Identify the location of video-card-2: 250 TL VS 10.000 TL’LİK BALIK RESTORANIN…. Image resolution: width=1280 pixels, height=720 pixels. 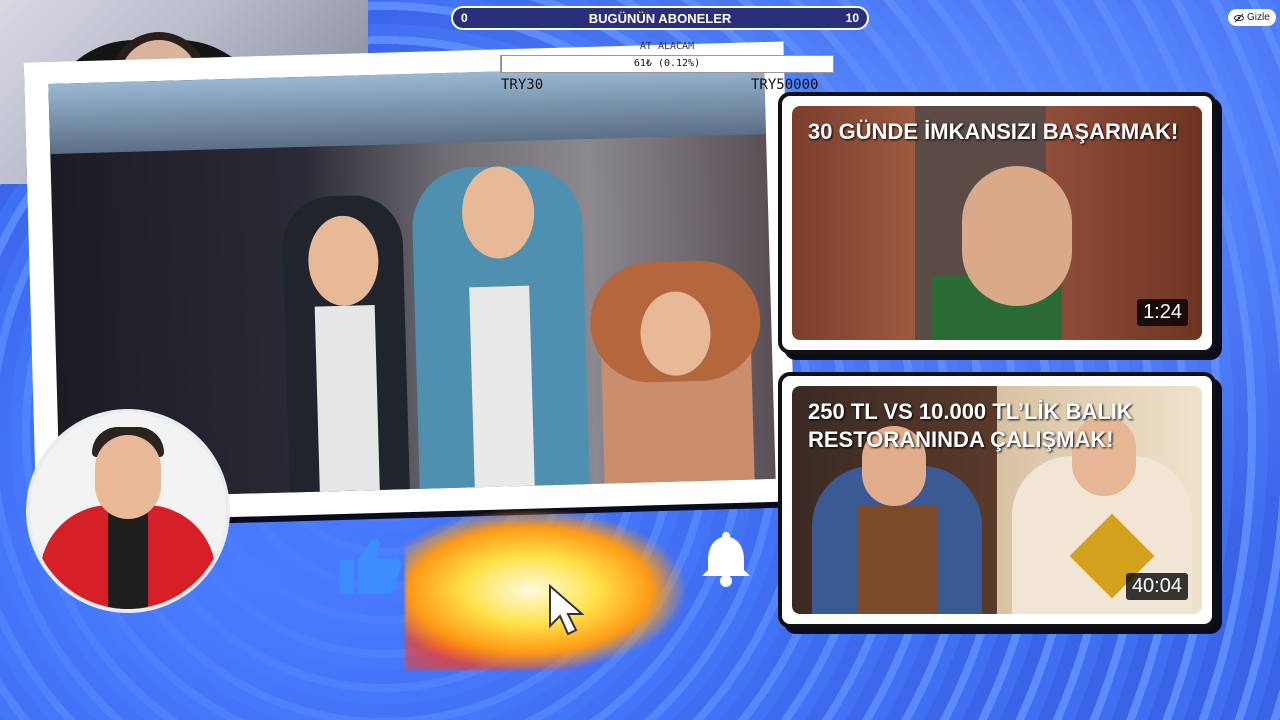
(997, 500).